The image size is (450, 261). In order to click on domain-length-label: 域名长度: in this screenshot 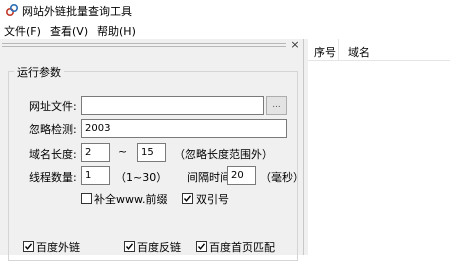, I will do `click(53, 154)`.